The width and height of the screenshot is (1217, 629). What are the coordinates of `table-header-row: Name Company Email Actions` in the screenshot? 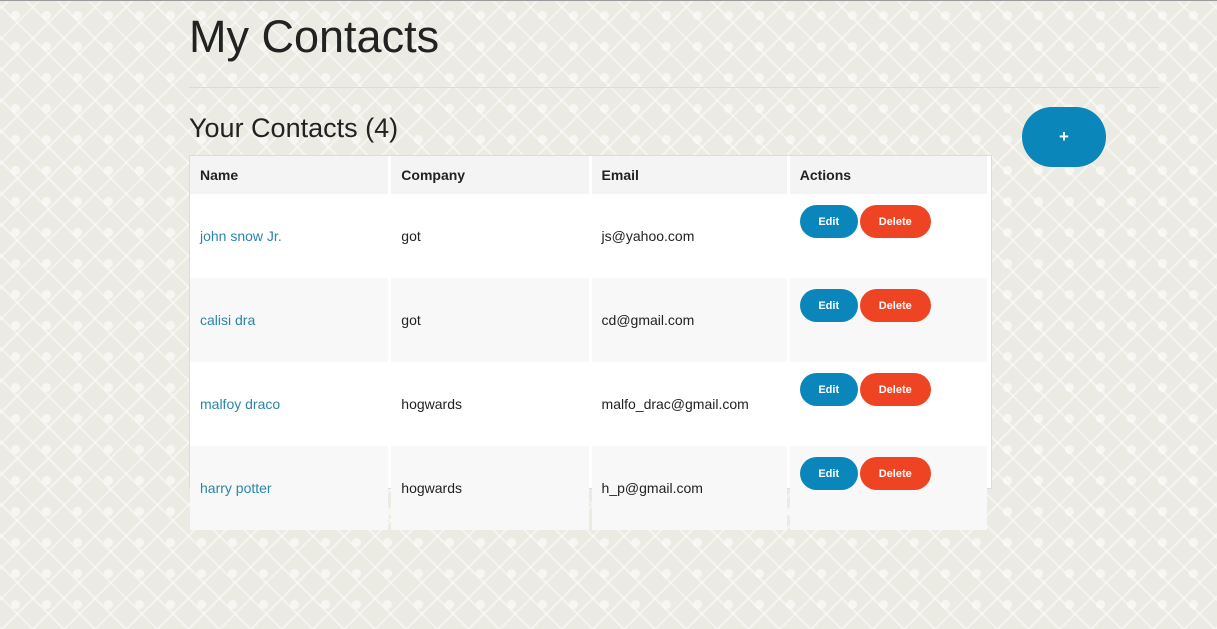 It's located at (588, 175).